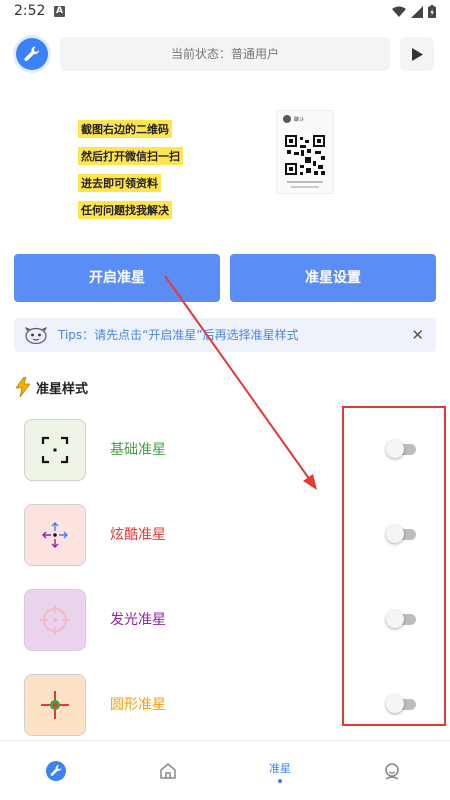 The width and height of the screenshot is (450, 800). I want to click on tips-bar: Tips：请先点击“开启准星”后再选择准星样式 ✕, so click(225, 335).